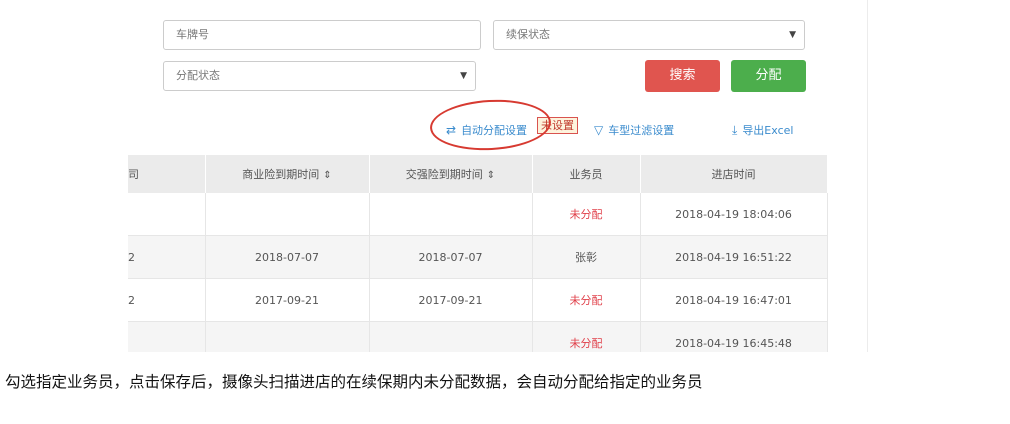  I want to click on auto-assign-settings-link: ⇄ 自动分配设置, so click(486, 130).